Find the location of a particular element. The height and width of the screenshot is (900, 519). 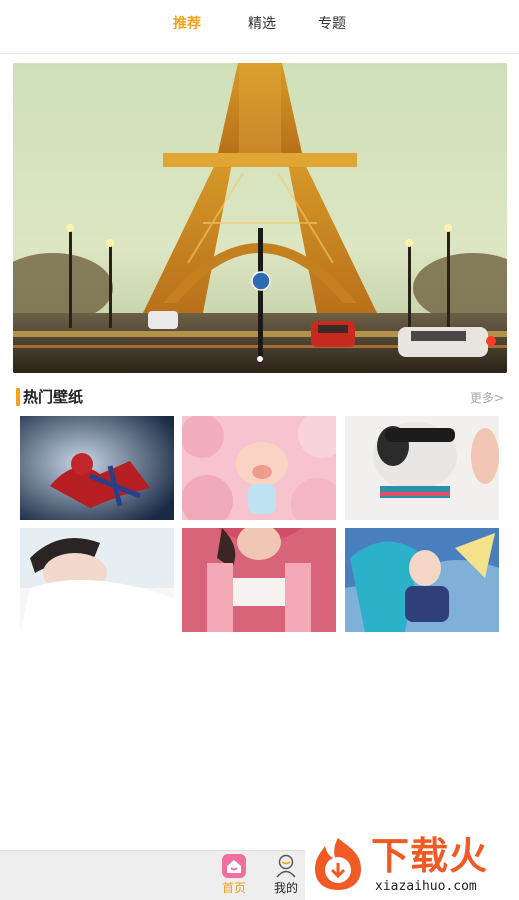

tab-topics: 专题 is located at coordinates (332, 24).